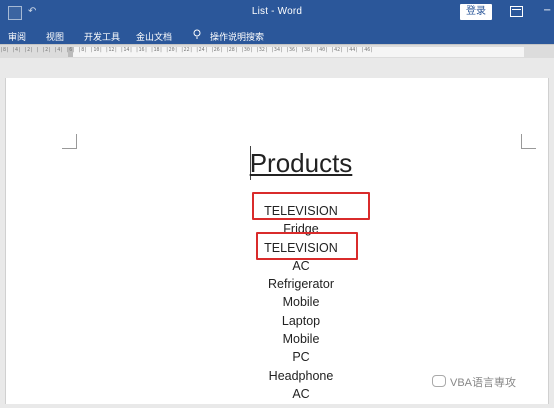 The image size is (554, 408). What do you see at coordinates (548, 11) in the screenshot?
I see `minimize-button: −` at bounding box center [548, 11].